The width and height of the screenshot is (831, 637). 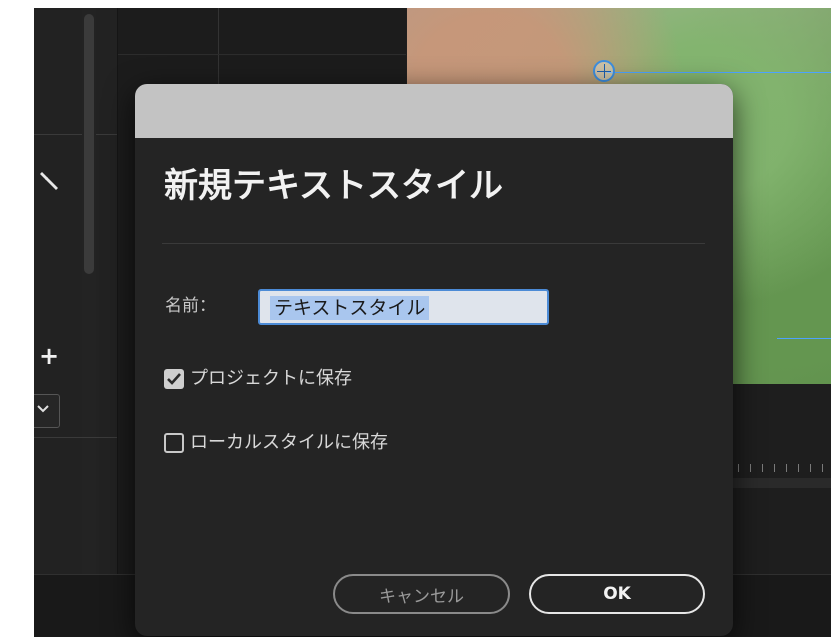 What do you see at coordinates (777, 463) in the screenshot?
I see `timeline-ruler` at bounding box center [777, 463].